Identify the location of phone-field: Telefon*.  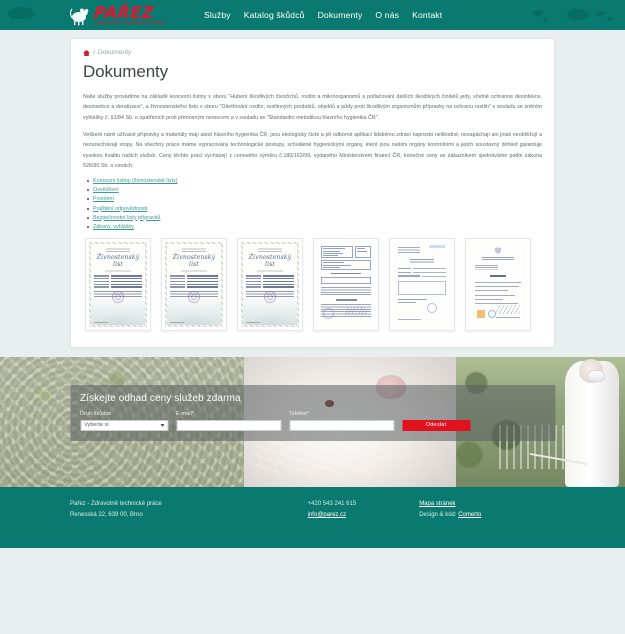
(341, 421).